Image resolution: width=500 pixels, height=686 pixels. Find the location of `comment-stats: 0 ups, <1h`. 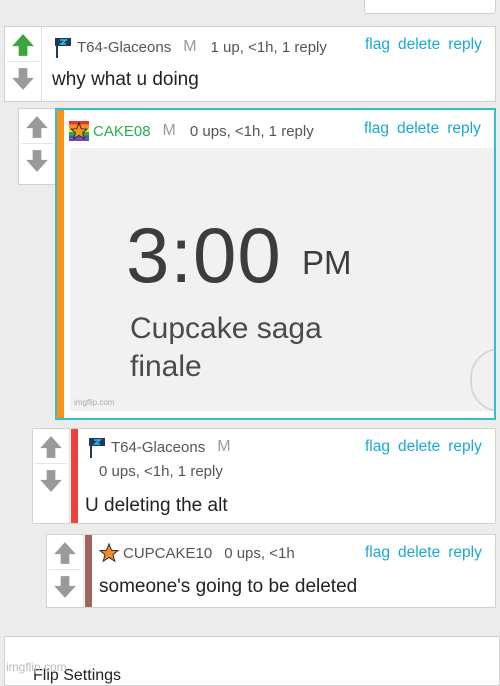

comment-stats: 0 ups, <1h is located at coordinates (259, 553).